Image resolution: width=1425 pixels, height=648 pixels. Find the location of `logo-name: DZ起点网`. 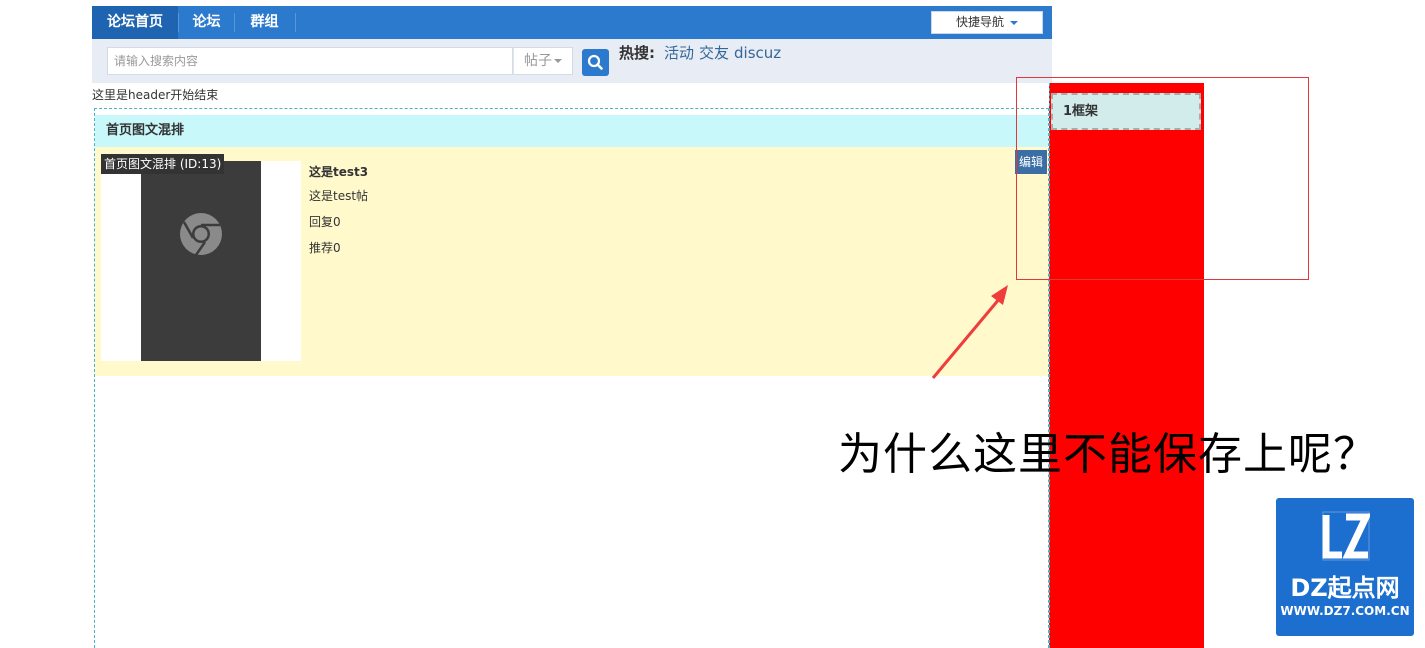

logo-name: DZ起点网 is located at coordinates (1345, 588).